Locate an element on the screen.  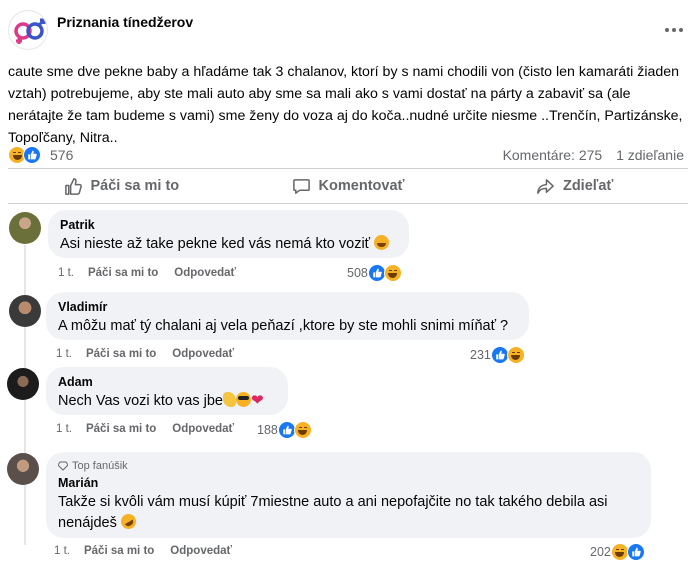
shares-count: 1 zdieľanie is located at coordinates (650, 155).